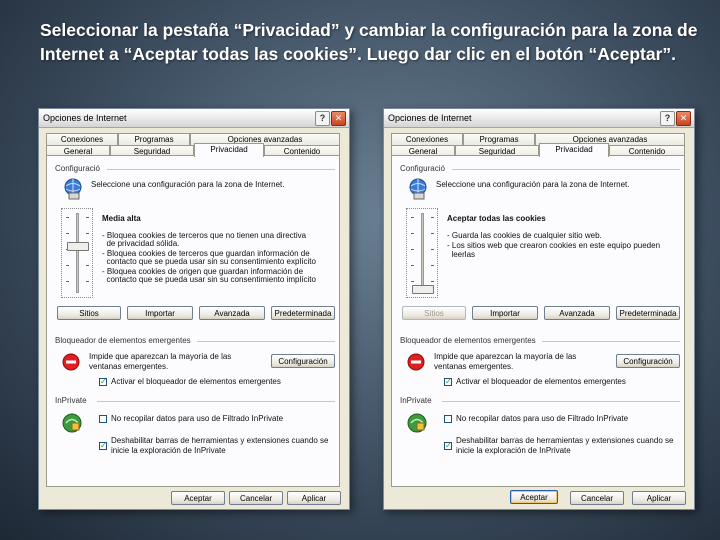 The width and height of the screenshot is (720, 540). What do you see at coordinates (121, 218) in the screenshot?
I see `privacy-level-title: Media alta` at bounding box center [121, 218].